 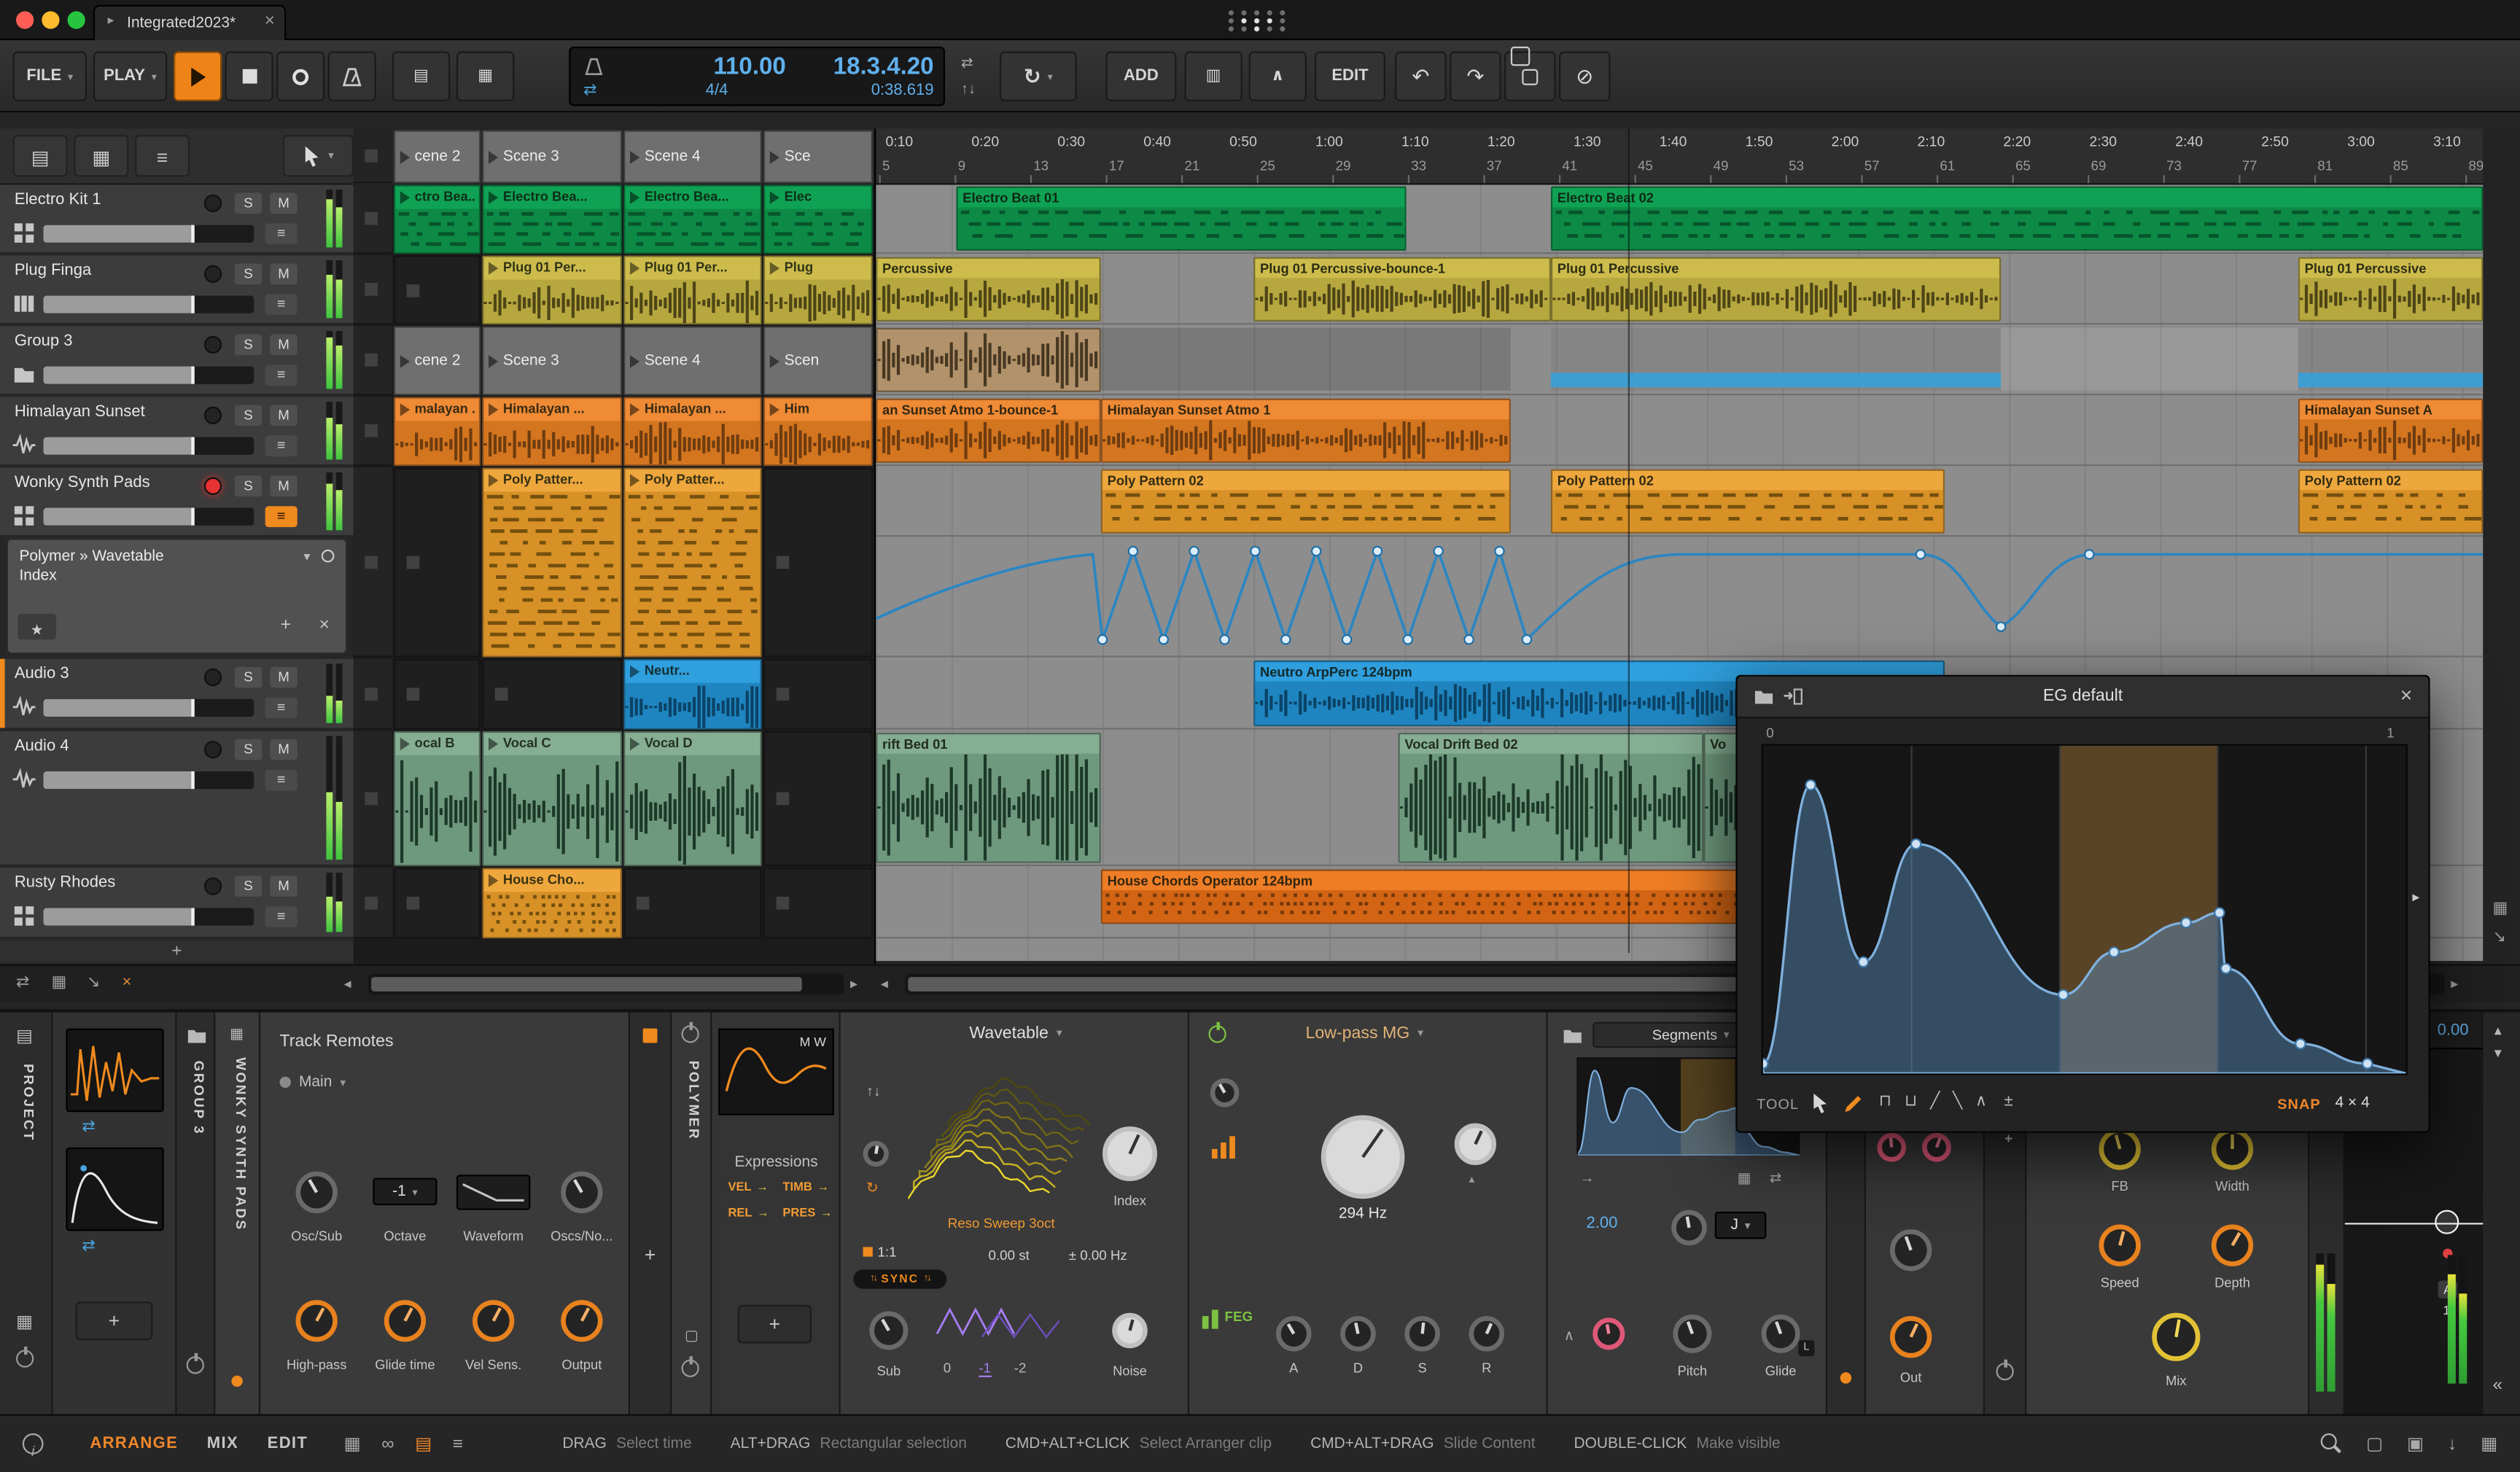 I want to click on delete-button: ⊘, so click(x=1584, y=76).